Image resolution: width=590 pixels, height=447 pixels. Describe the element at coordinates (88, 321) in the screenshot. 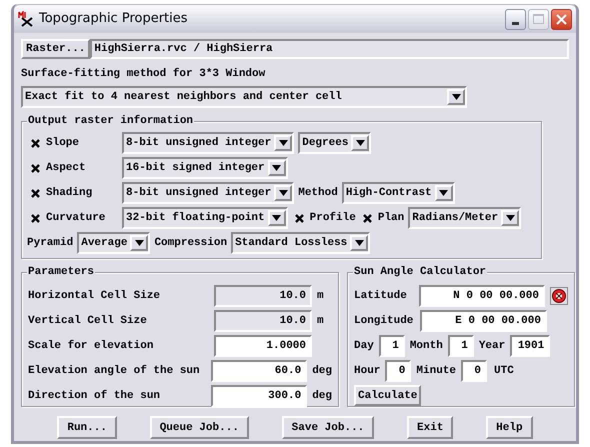

I see `field-label: Vertical Cell Size` at that location.